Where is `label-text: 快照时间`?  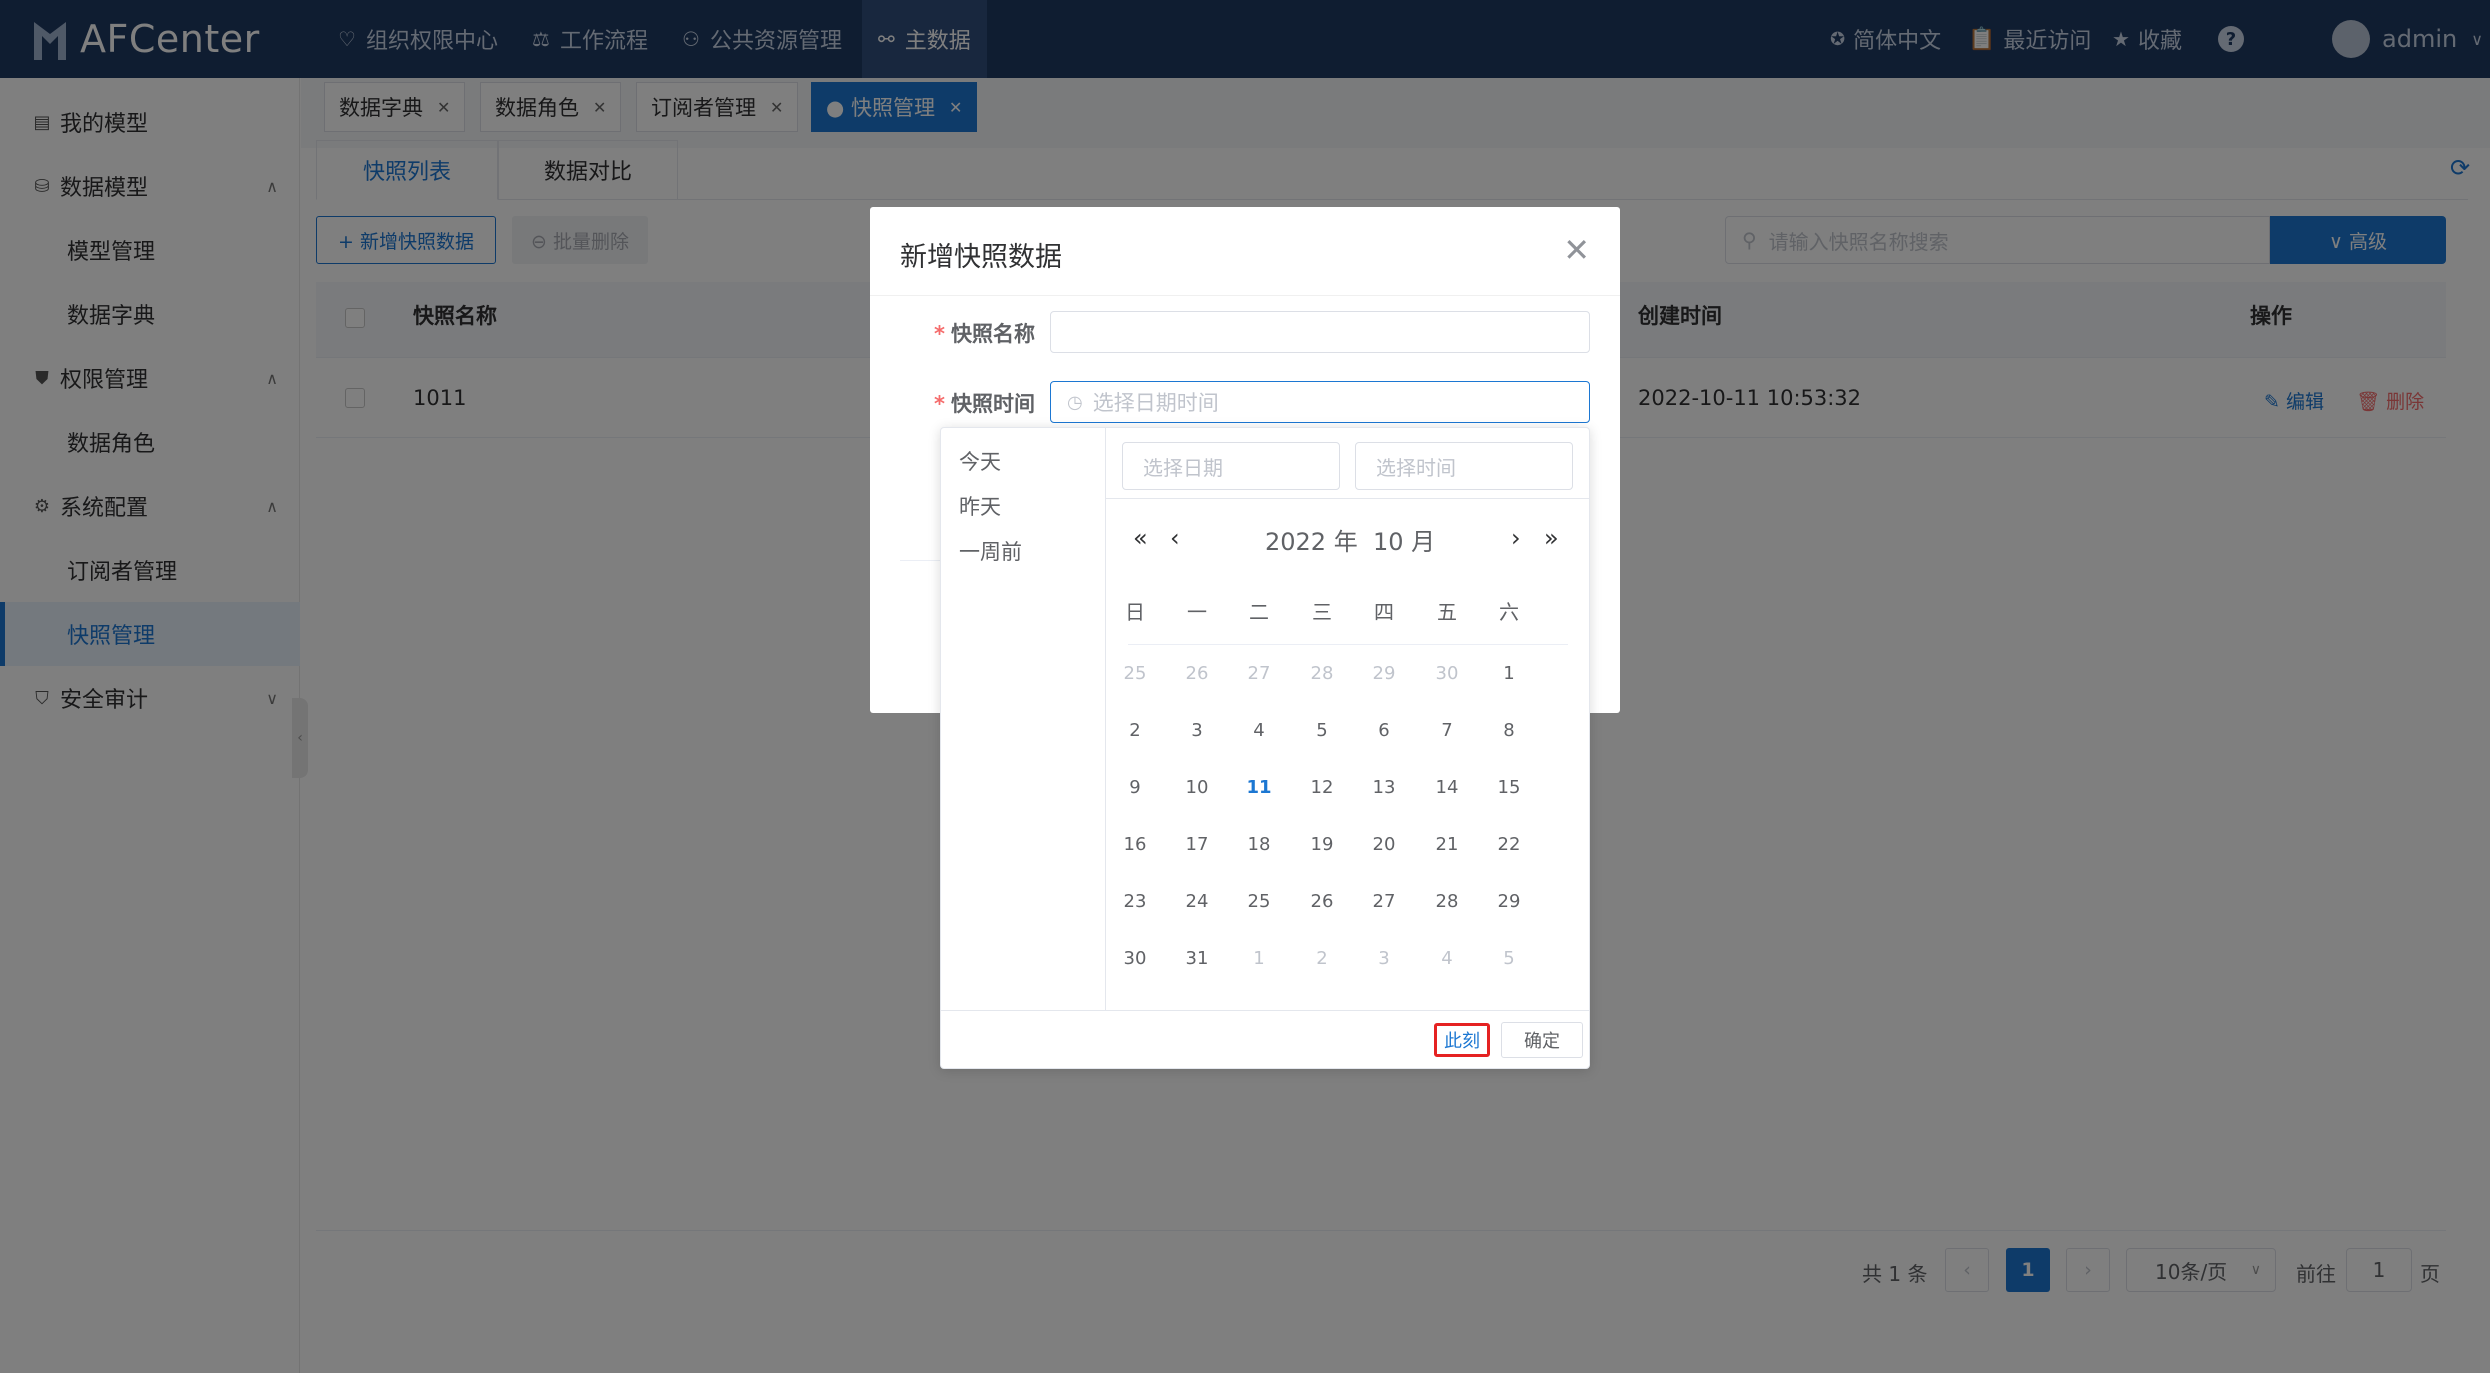 label-text: 快照时间 is located at coordinates (992, 404).